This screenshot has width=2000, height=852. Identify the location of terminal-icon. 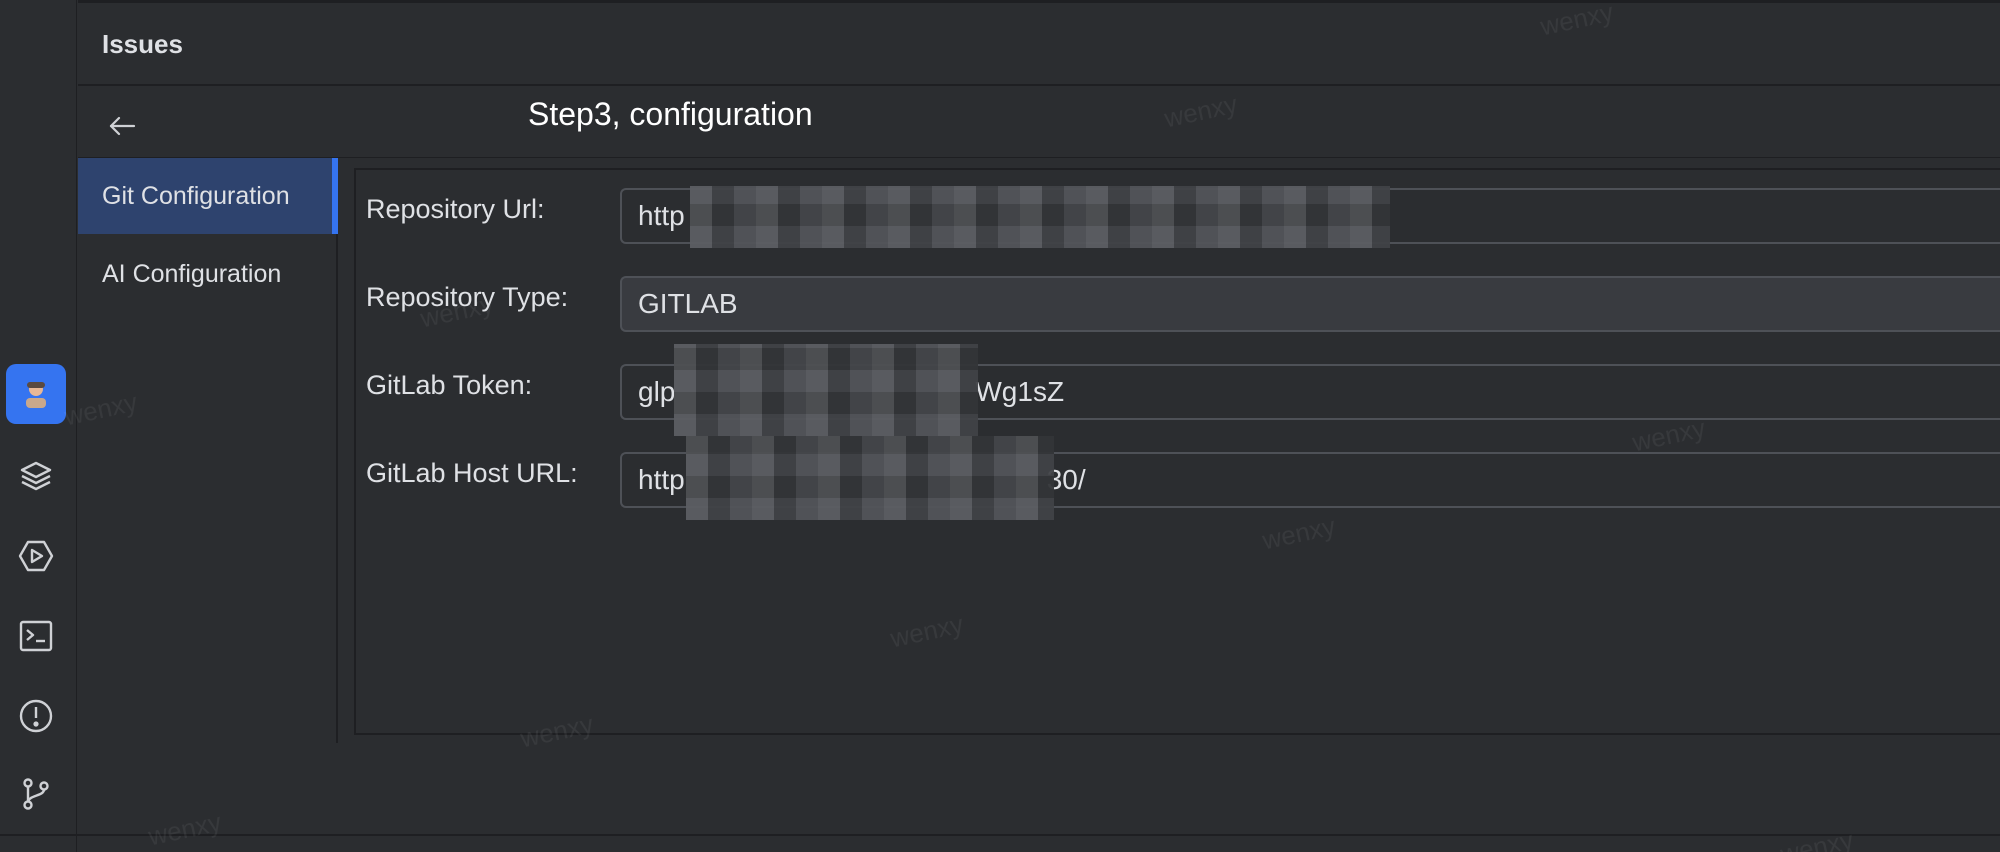
(36, 636).